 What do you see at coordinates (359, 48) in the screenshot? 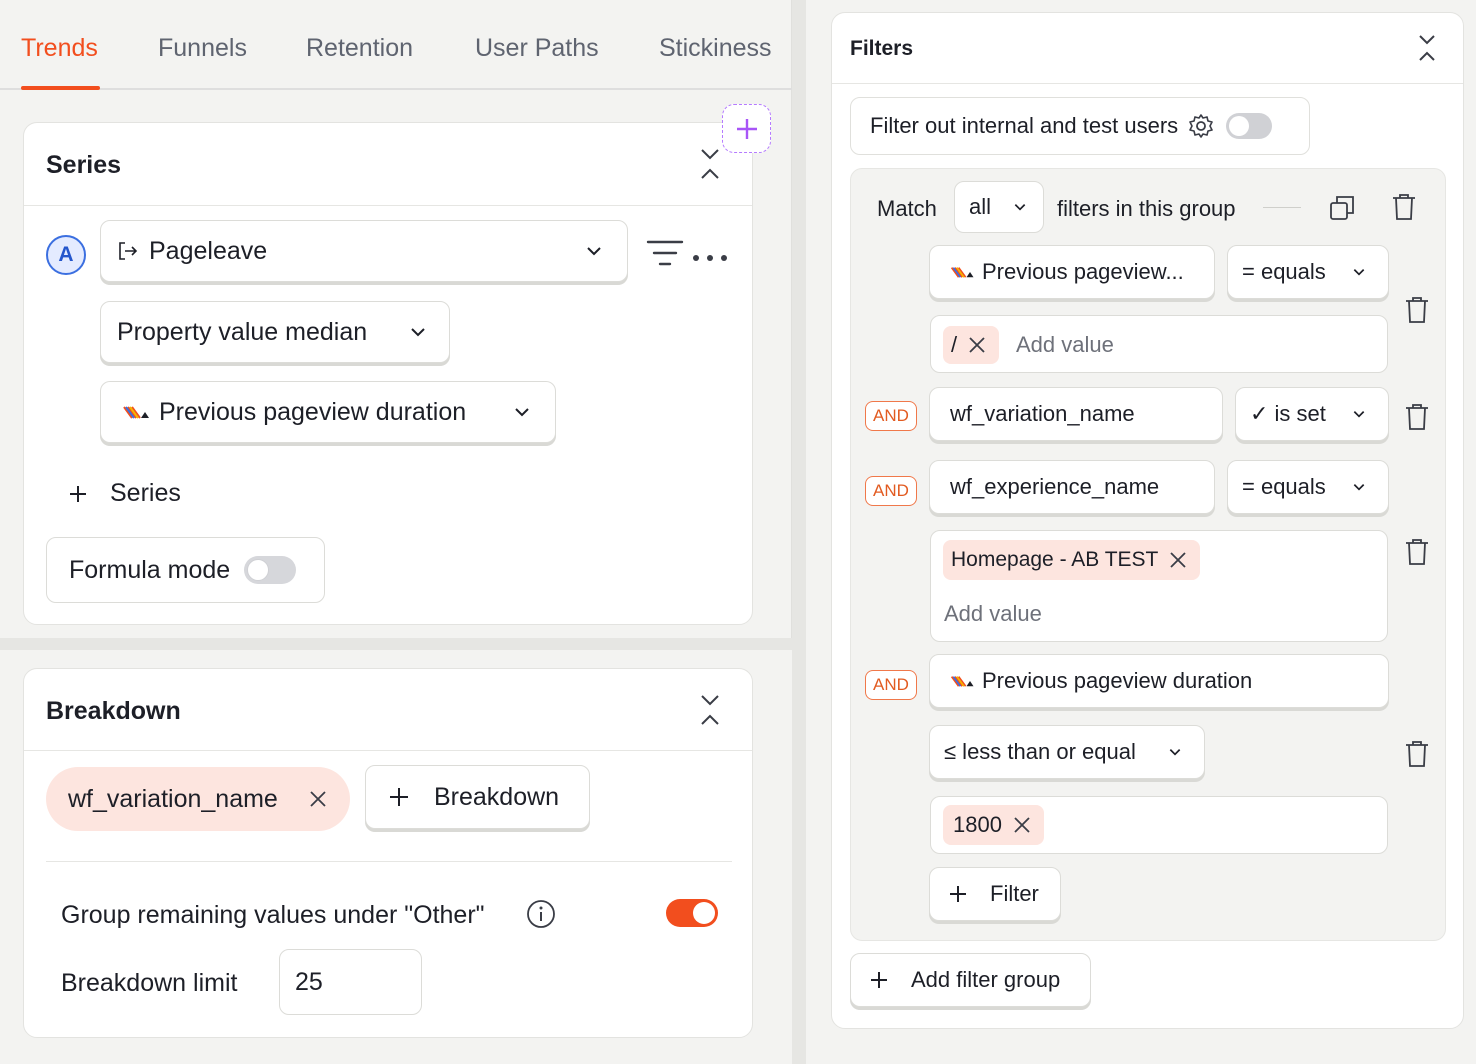
I see `tab-retention: Retention` at bounding box center [359, 48].